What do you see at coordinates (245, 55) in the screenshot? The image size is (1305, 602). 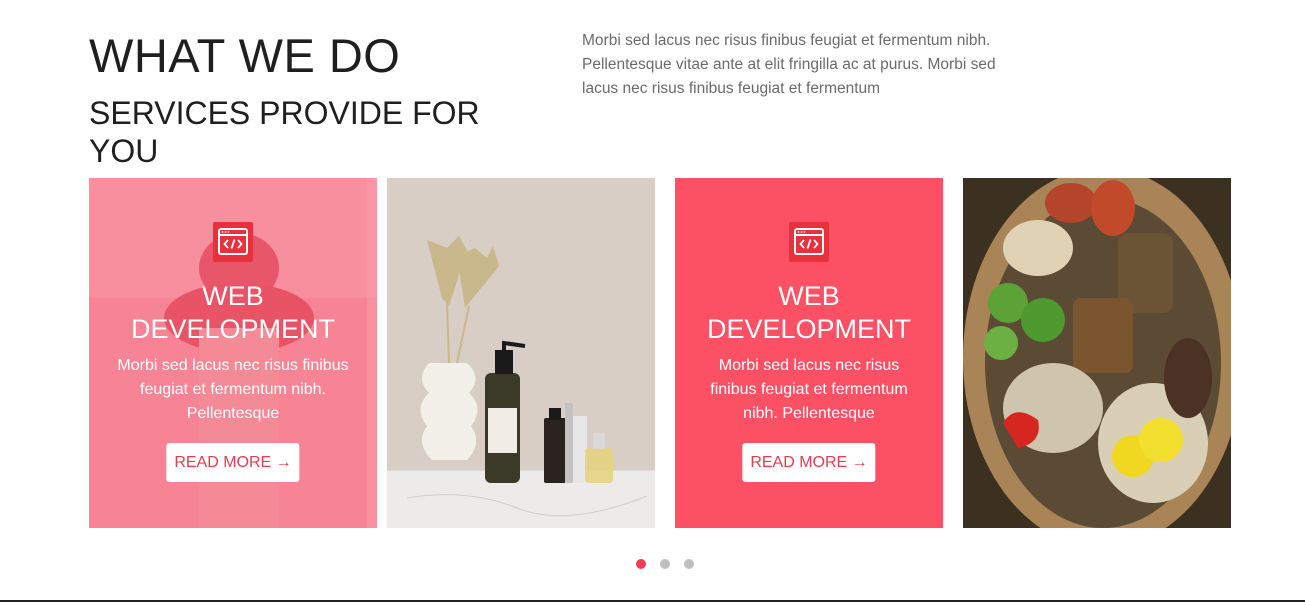 I see `section-title: WHAT WE DO` at bounding box center [245, 55].